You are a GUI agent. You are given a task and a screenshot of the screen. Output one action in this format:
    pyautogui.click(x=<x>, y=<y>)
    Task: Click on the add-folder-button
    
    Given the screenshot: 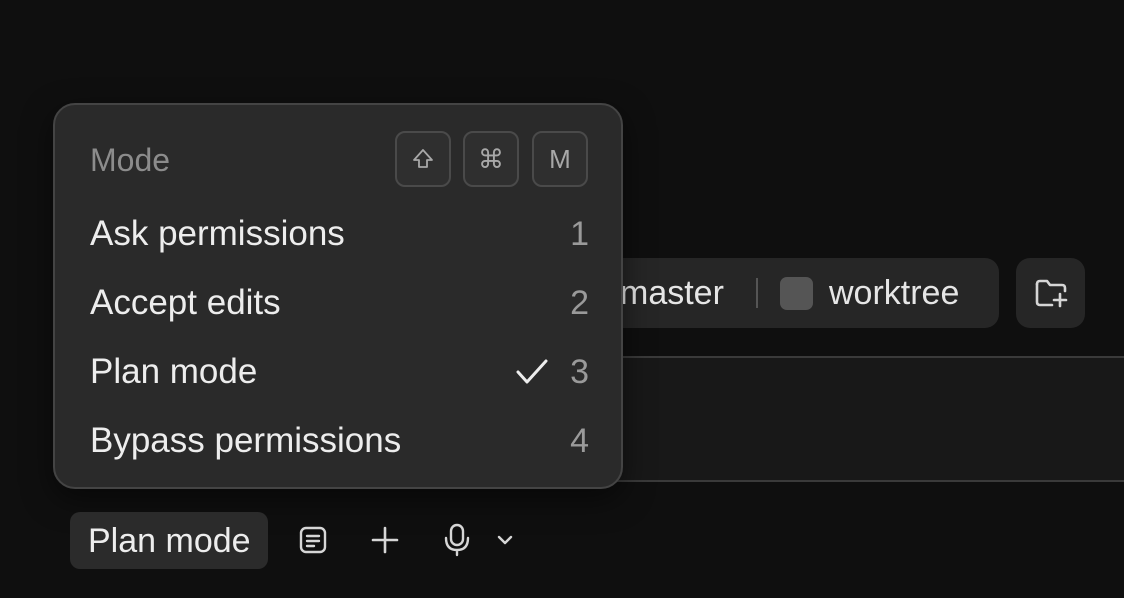 What is the action you would take?
    pyautogui.click(x=1050, y=293)
    